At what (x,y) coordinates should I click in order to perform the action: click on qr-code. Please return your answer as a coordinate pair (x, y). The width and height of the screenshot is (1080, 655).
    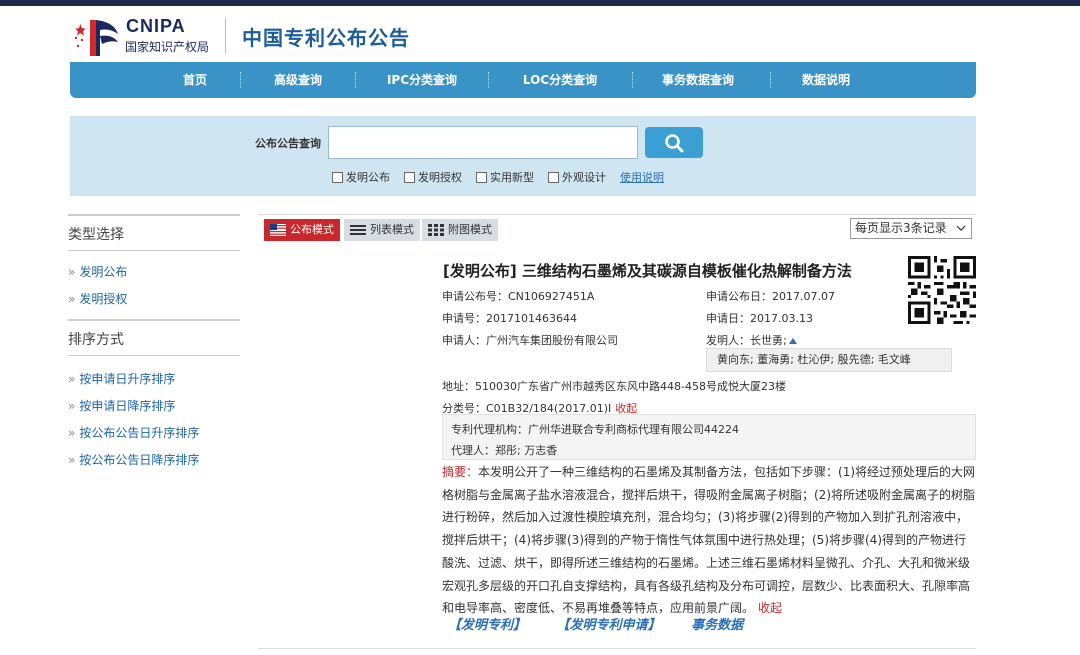
    Looking at the image, I should click on (942, 290).